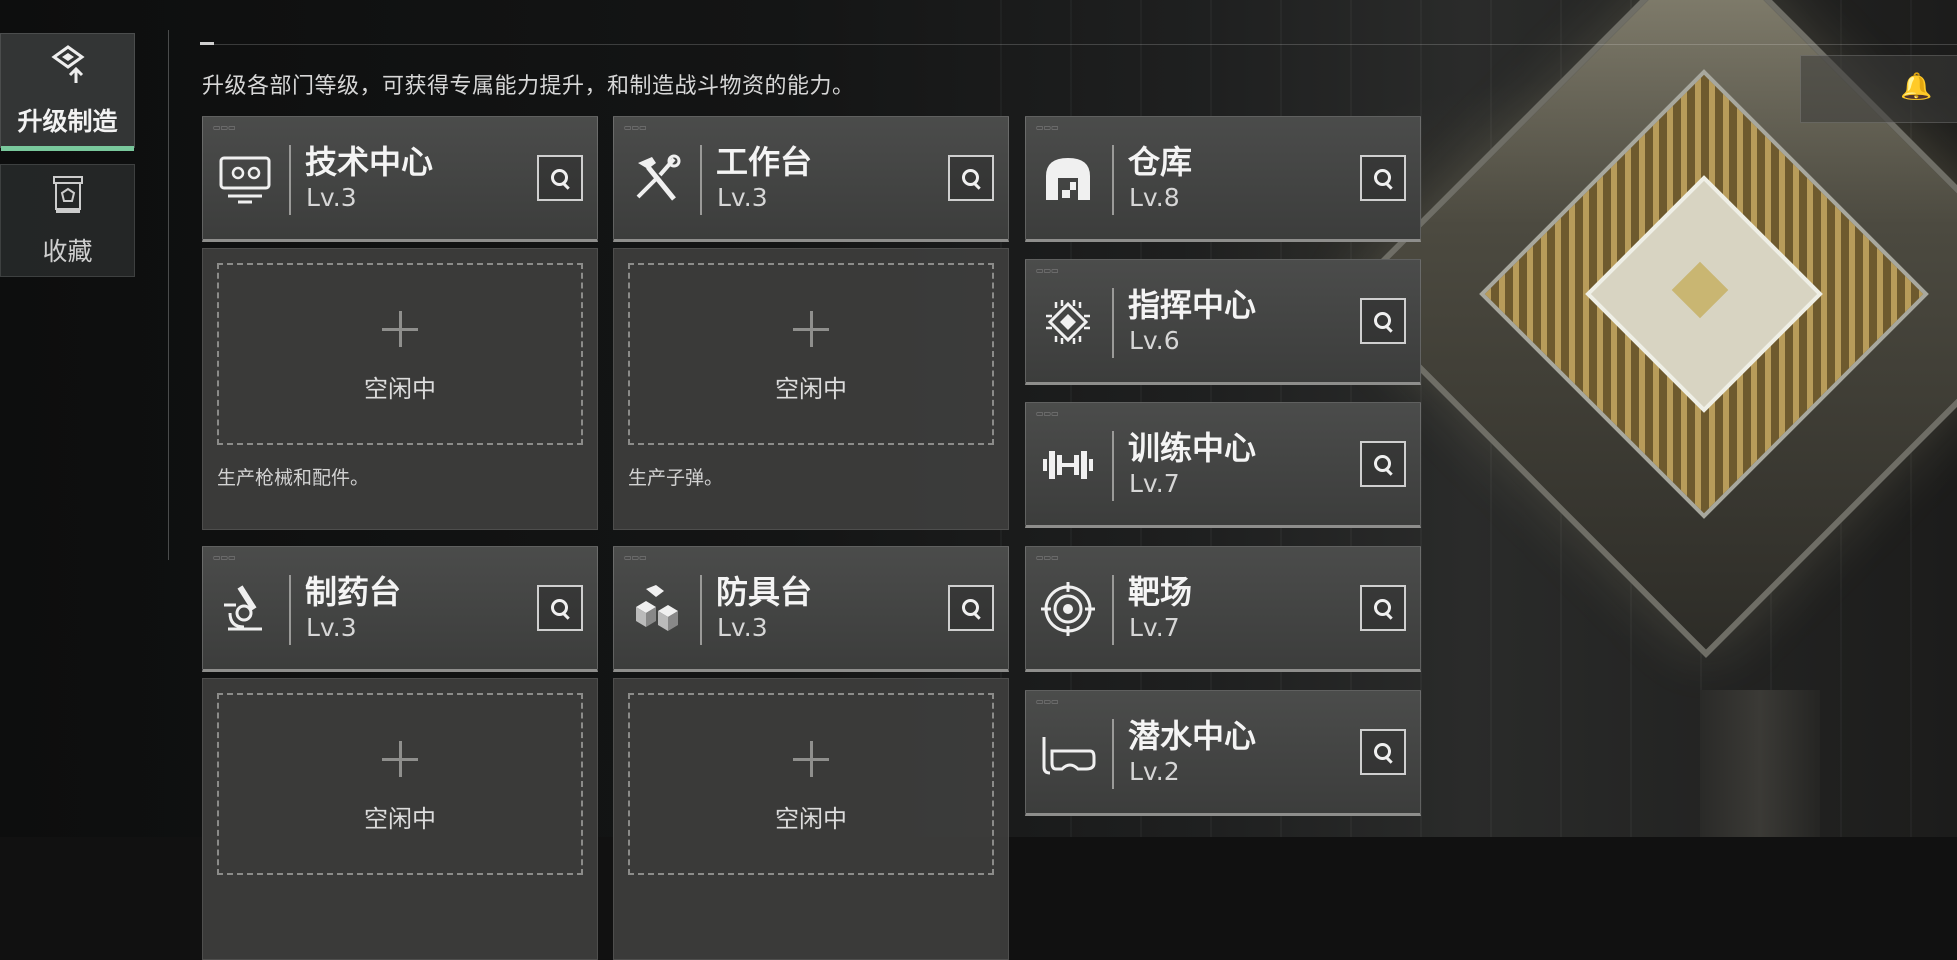 This screenshot has width=1957, height=960. What do you see at coordinates (676, 478) in the screenshot?
I see `production-description: 生产子弹。` at bounding box center [676, 478].